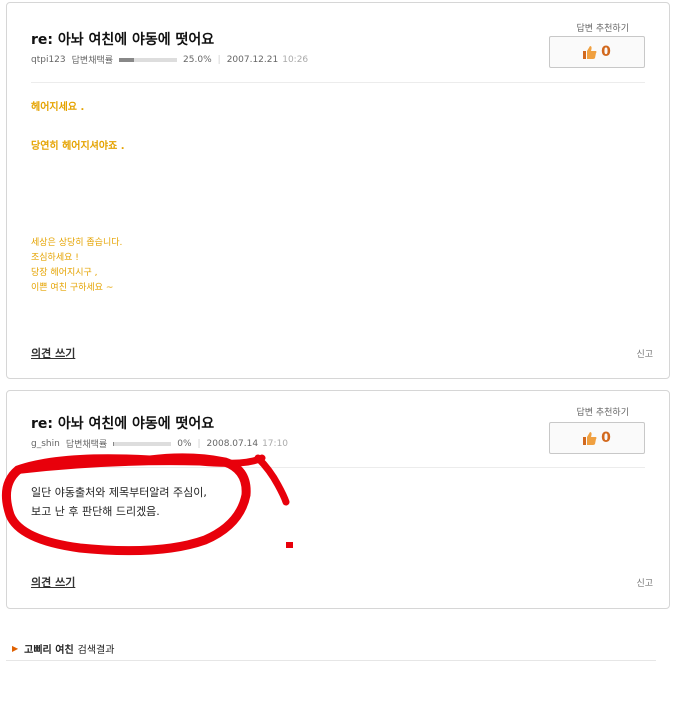  I want to click on answer-body-line: 세상은 상당히 좁습니다., so click(77, 243).